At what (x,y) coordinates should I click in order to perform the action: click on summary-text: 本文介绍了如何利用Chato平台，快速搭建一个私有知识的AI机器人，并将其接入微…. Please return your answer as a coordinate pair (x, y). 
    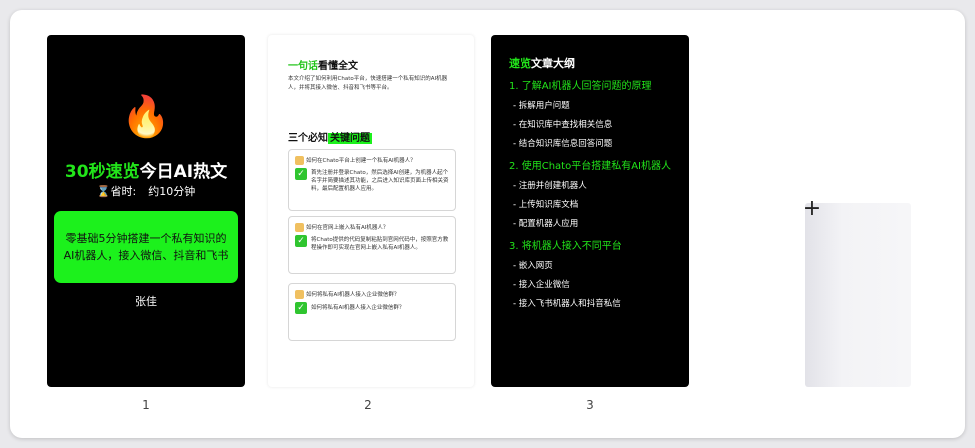
    Looking at the image, I should click on (368, 83).